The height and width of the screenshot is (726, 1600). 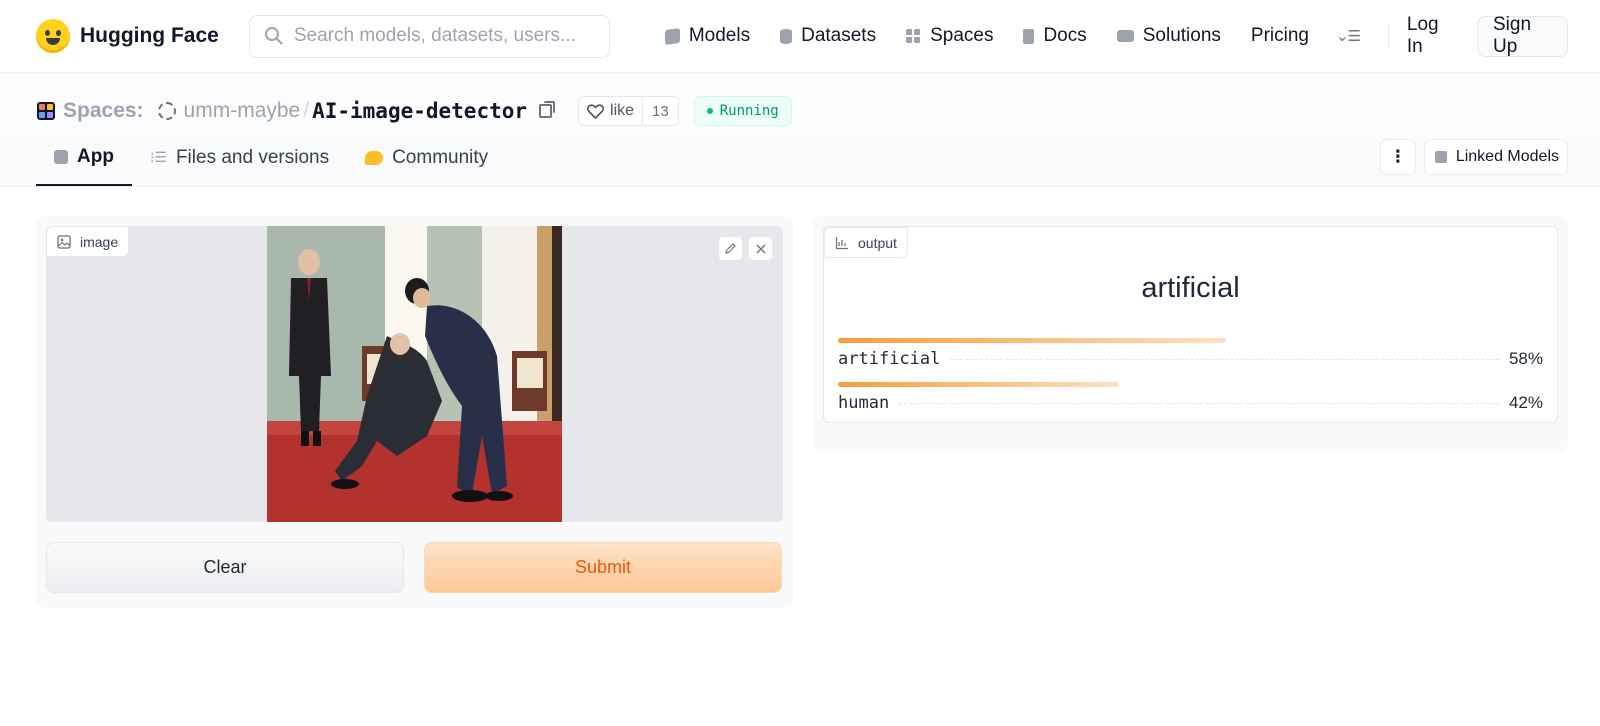 I want to click on like-button: like, so click(x=610, y=111).